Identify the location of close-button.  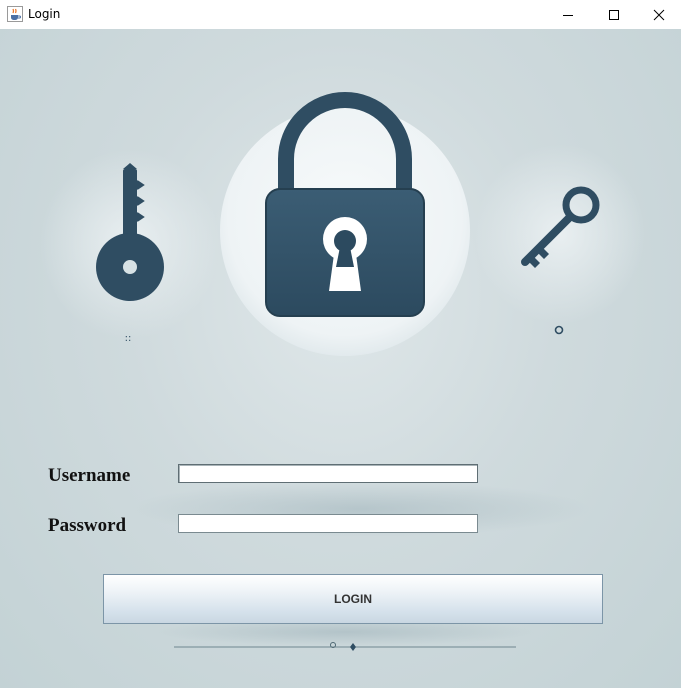
(658, 14).